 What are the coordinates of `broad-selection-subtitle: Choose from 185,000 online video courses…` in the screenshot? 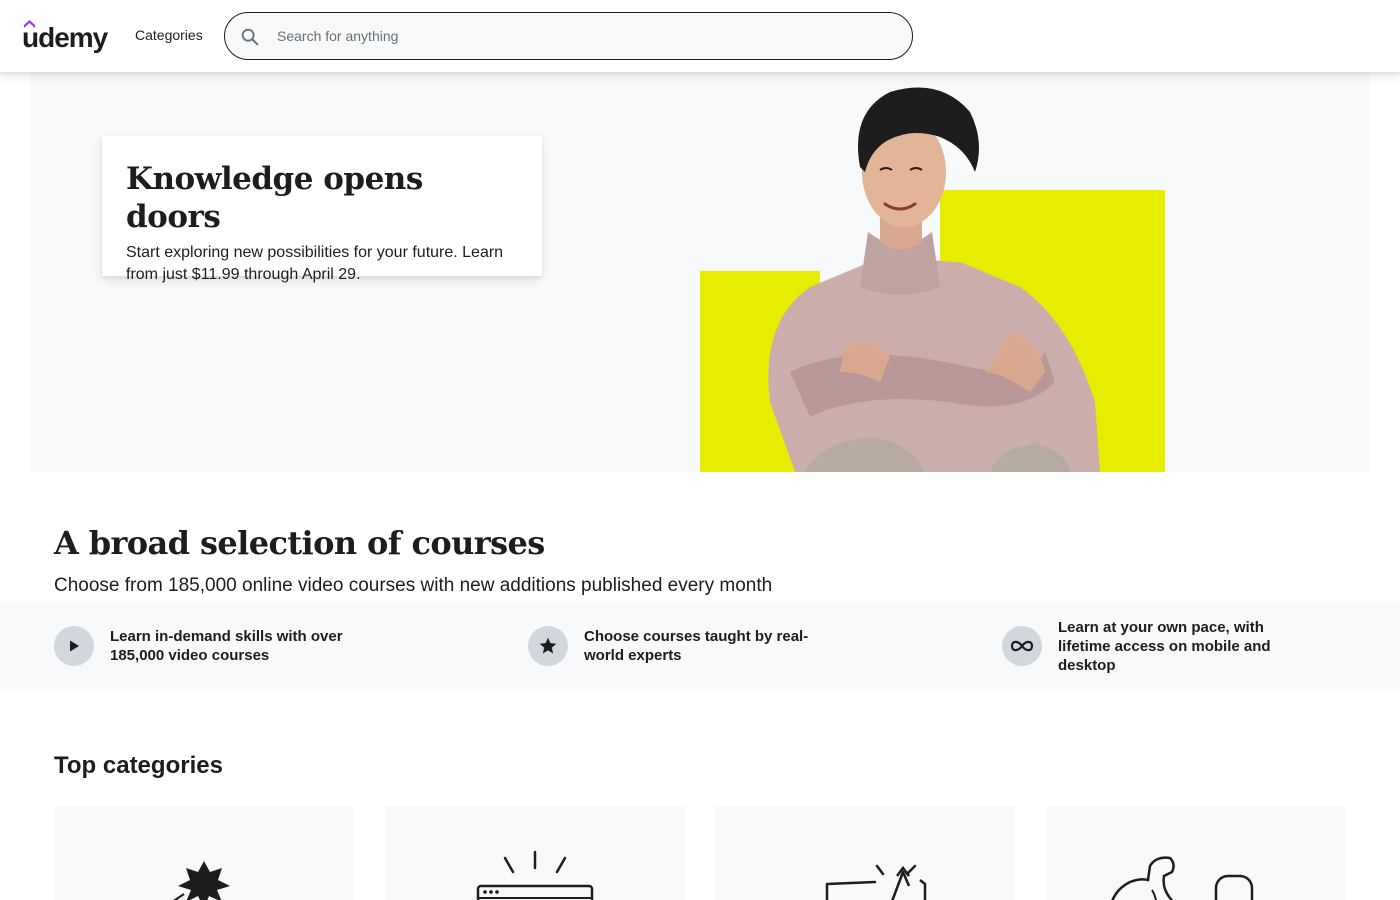 It's located at (413, 585).